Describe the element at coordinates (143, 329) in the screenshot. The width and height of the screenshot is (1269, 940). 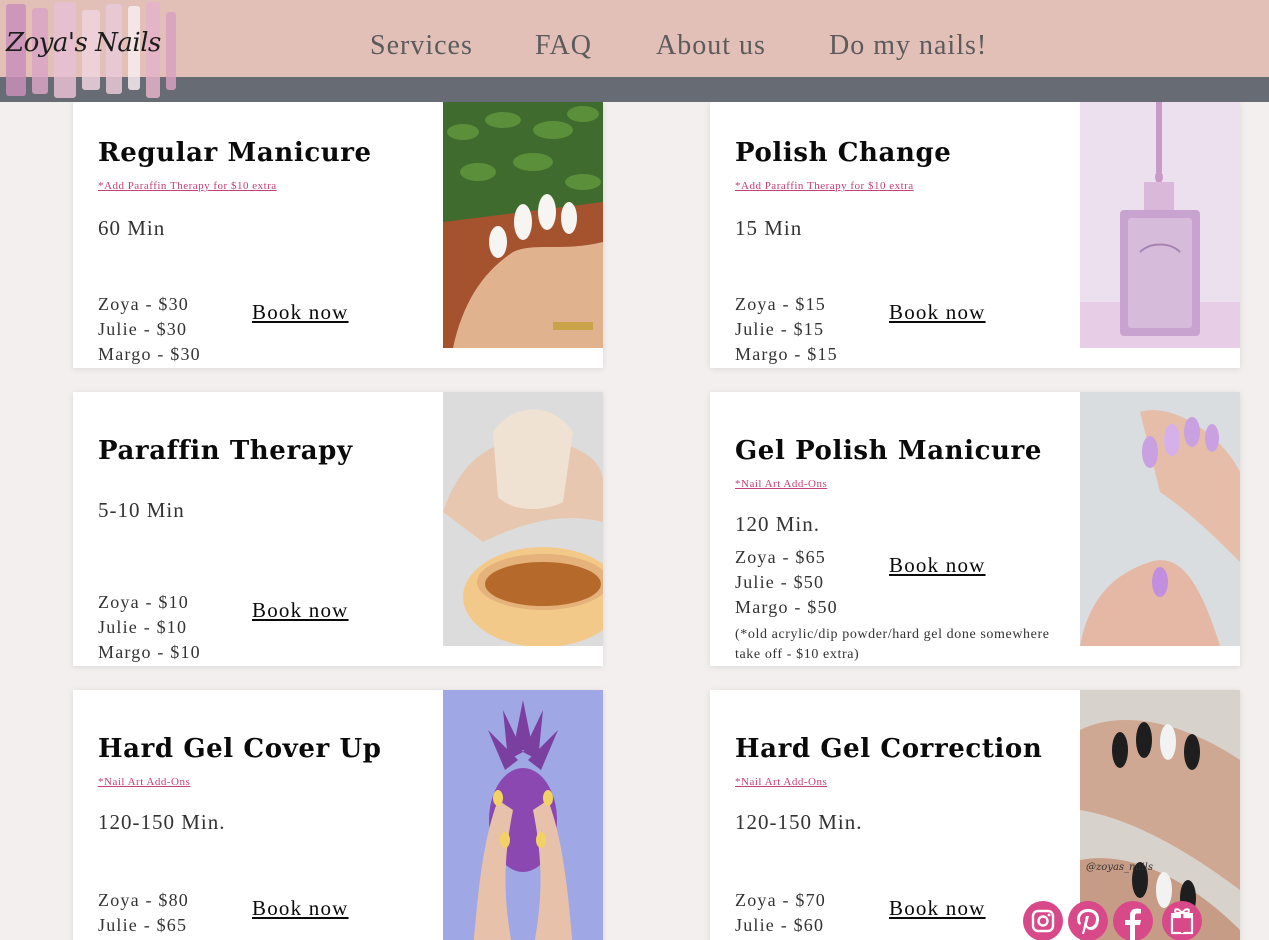
I see `price-julie: Julie - $30` at that location.